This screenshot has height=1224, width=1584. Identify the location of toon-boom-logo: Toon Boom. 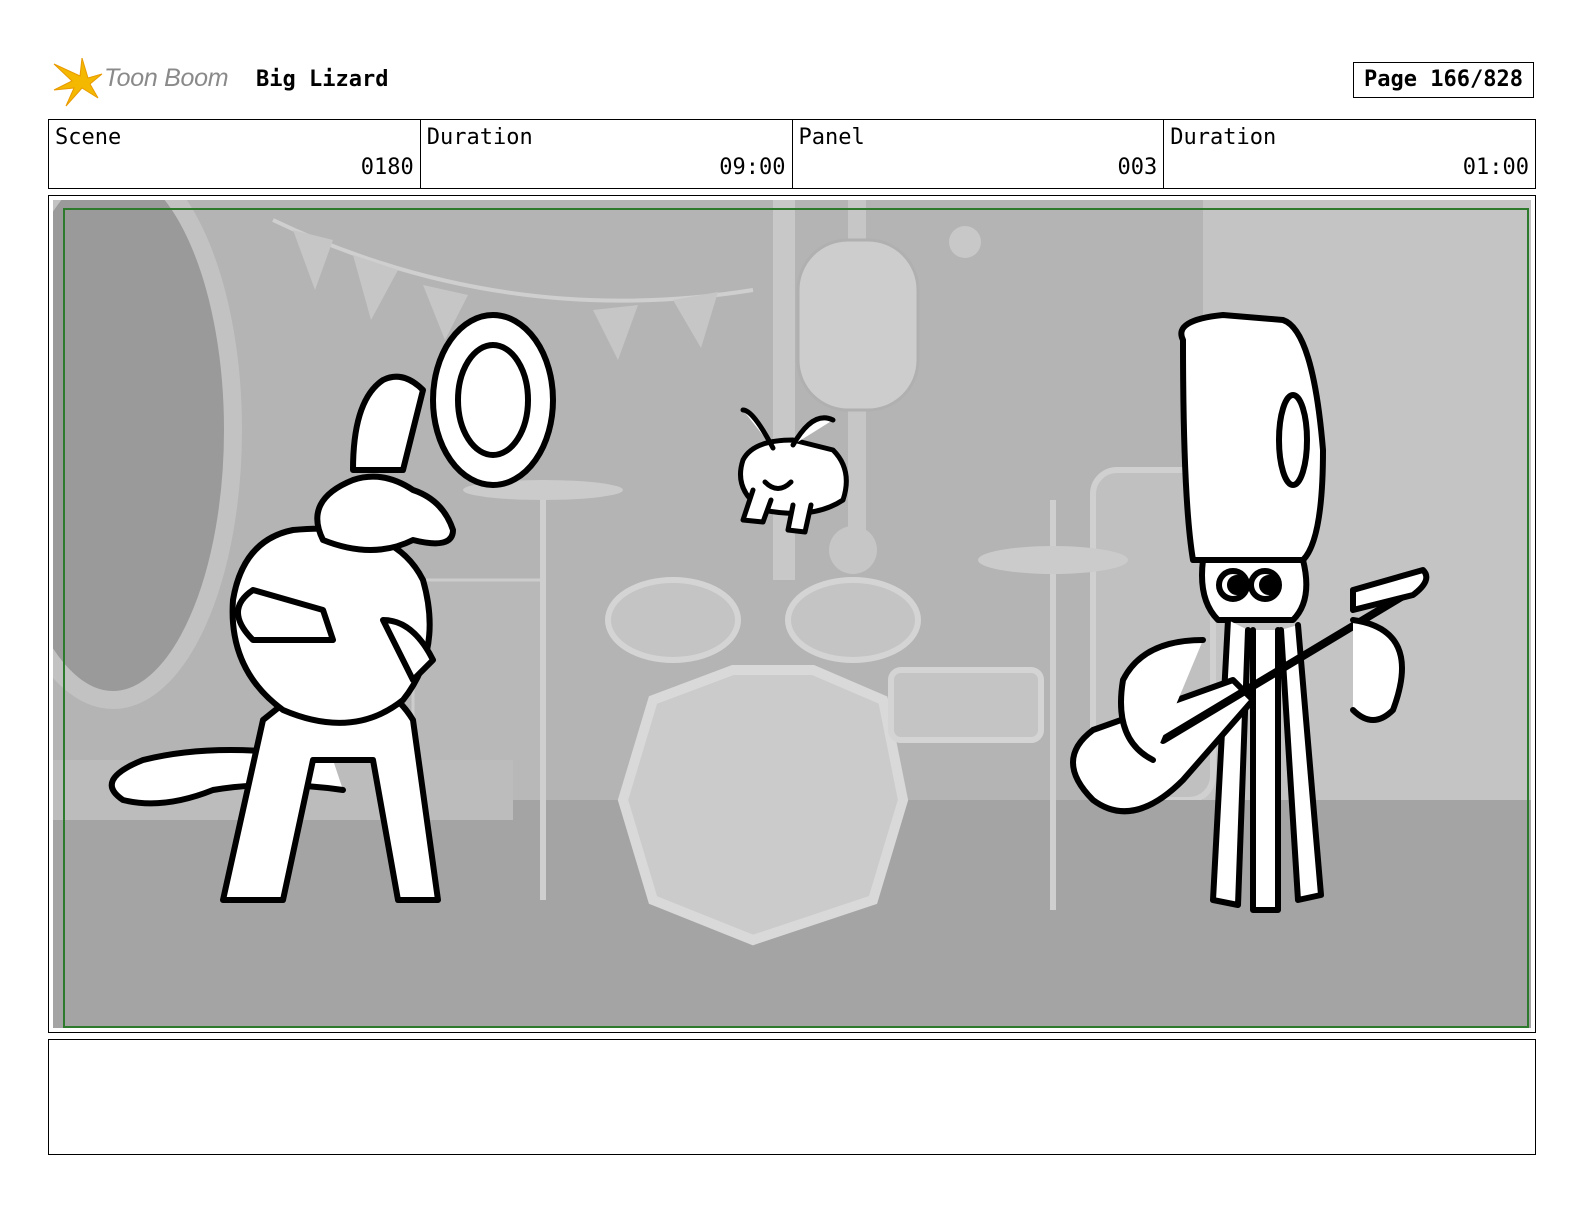
(147, 81).